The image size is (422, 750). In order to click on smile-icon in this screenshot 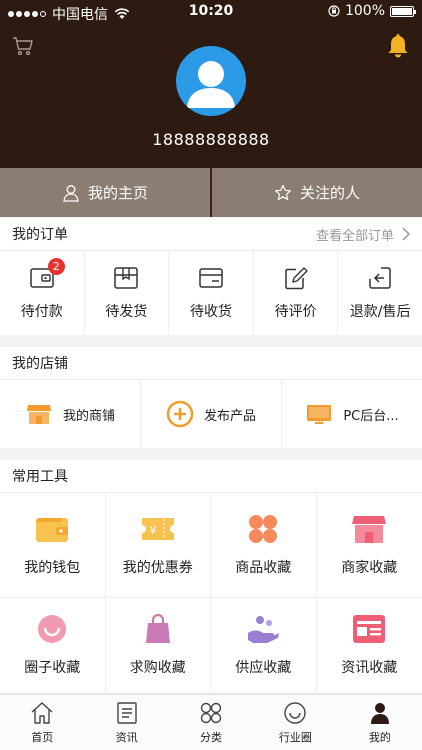, I will do `click(52, 629)`.